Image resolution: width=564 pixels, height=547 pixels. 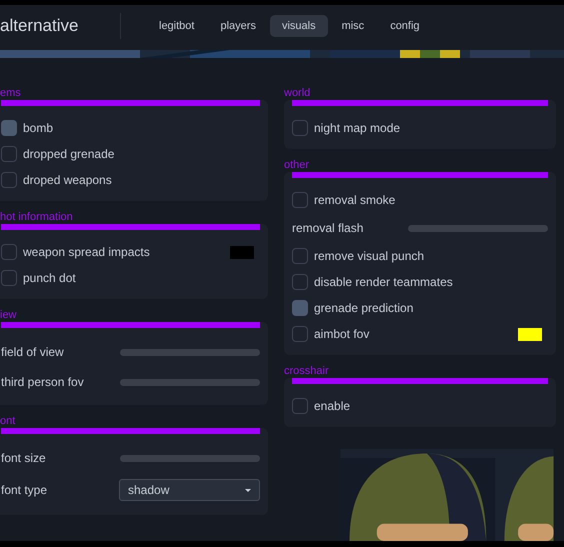 What do you see at coordinates (332, 406) in the screenshot?
I see `option-label: enable` at bounding box center [332, 406].